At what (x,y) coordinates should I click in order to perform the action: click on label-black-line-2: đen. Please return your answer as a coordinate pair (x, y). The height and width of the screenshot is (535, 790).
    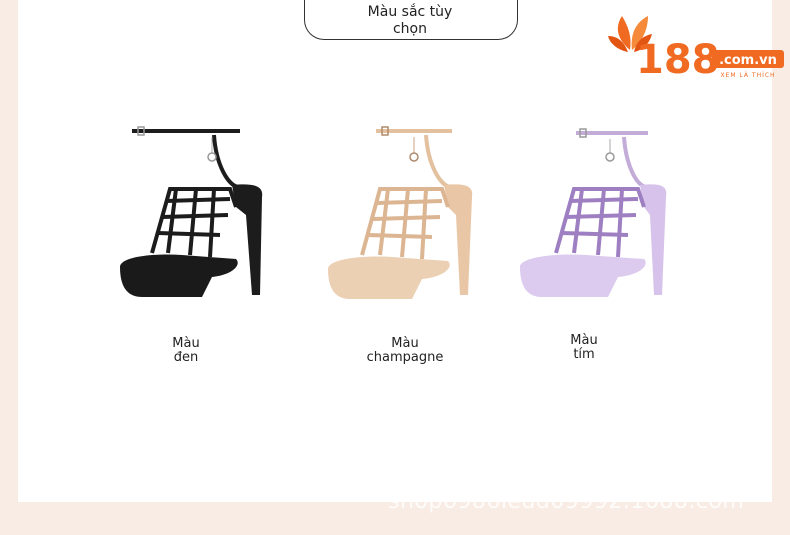
    Looking at the image, I should click on (186, 357).